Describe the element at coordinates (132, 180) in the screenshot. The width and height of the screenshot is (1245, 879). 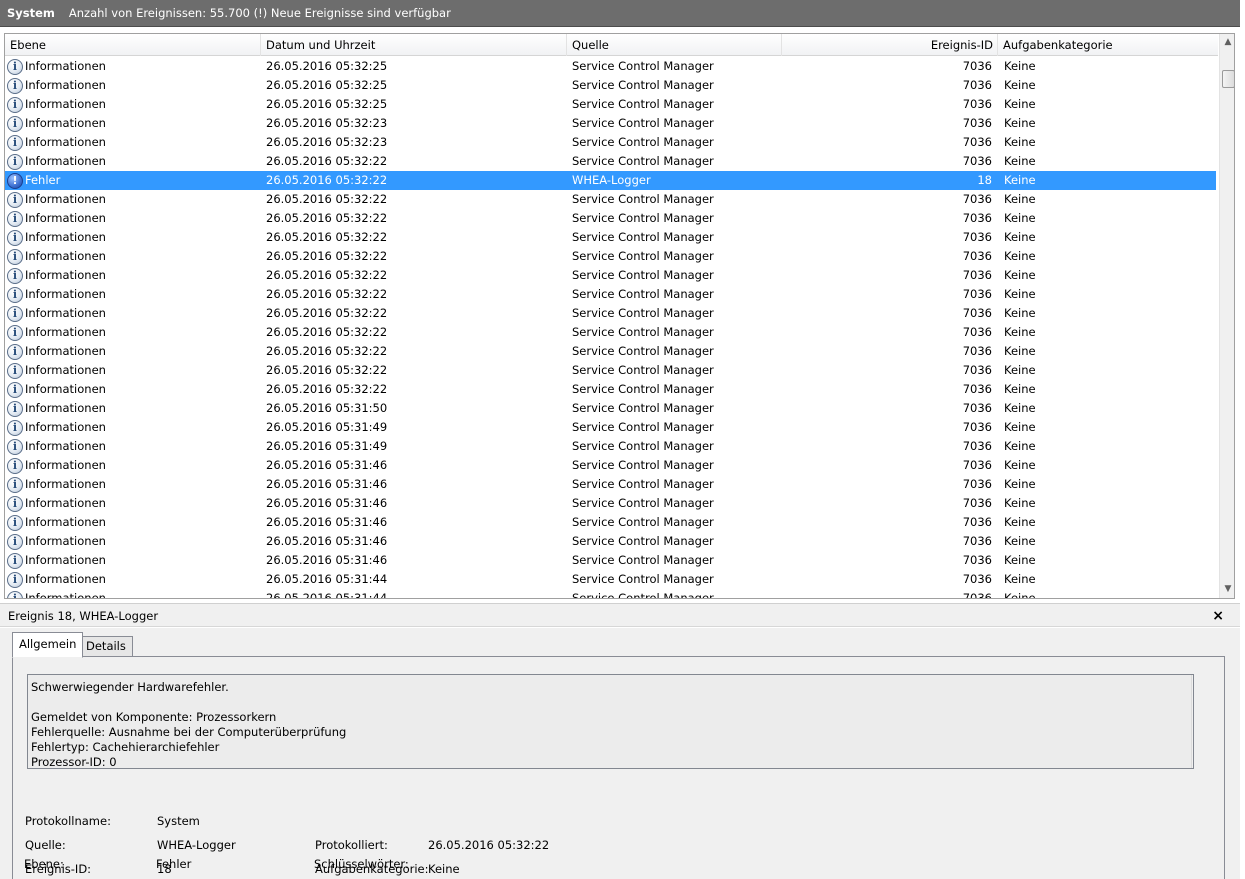
I see `level-cell: ! Fehler` at that location.